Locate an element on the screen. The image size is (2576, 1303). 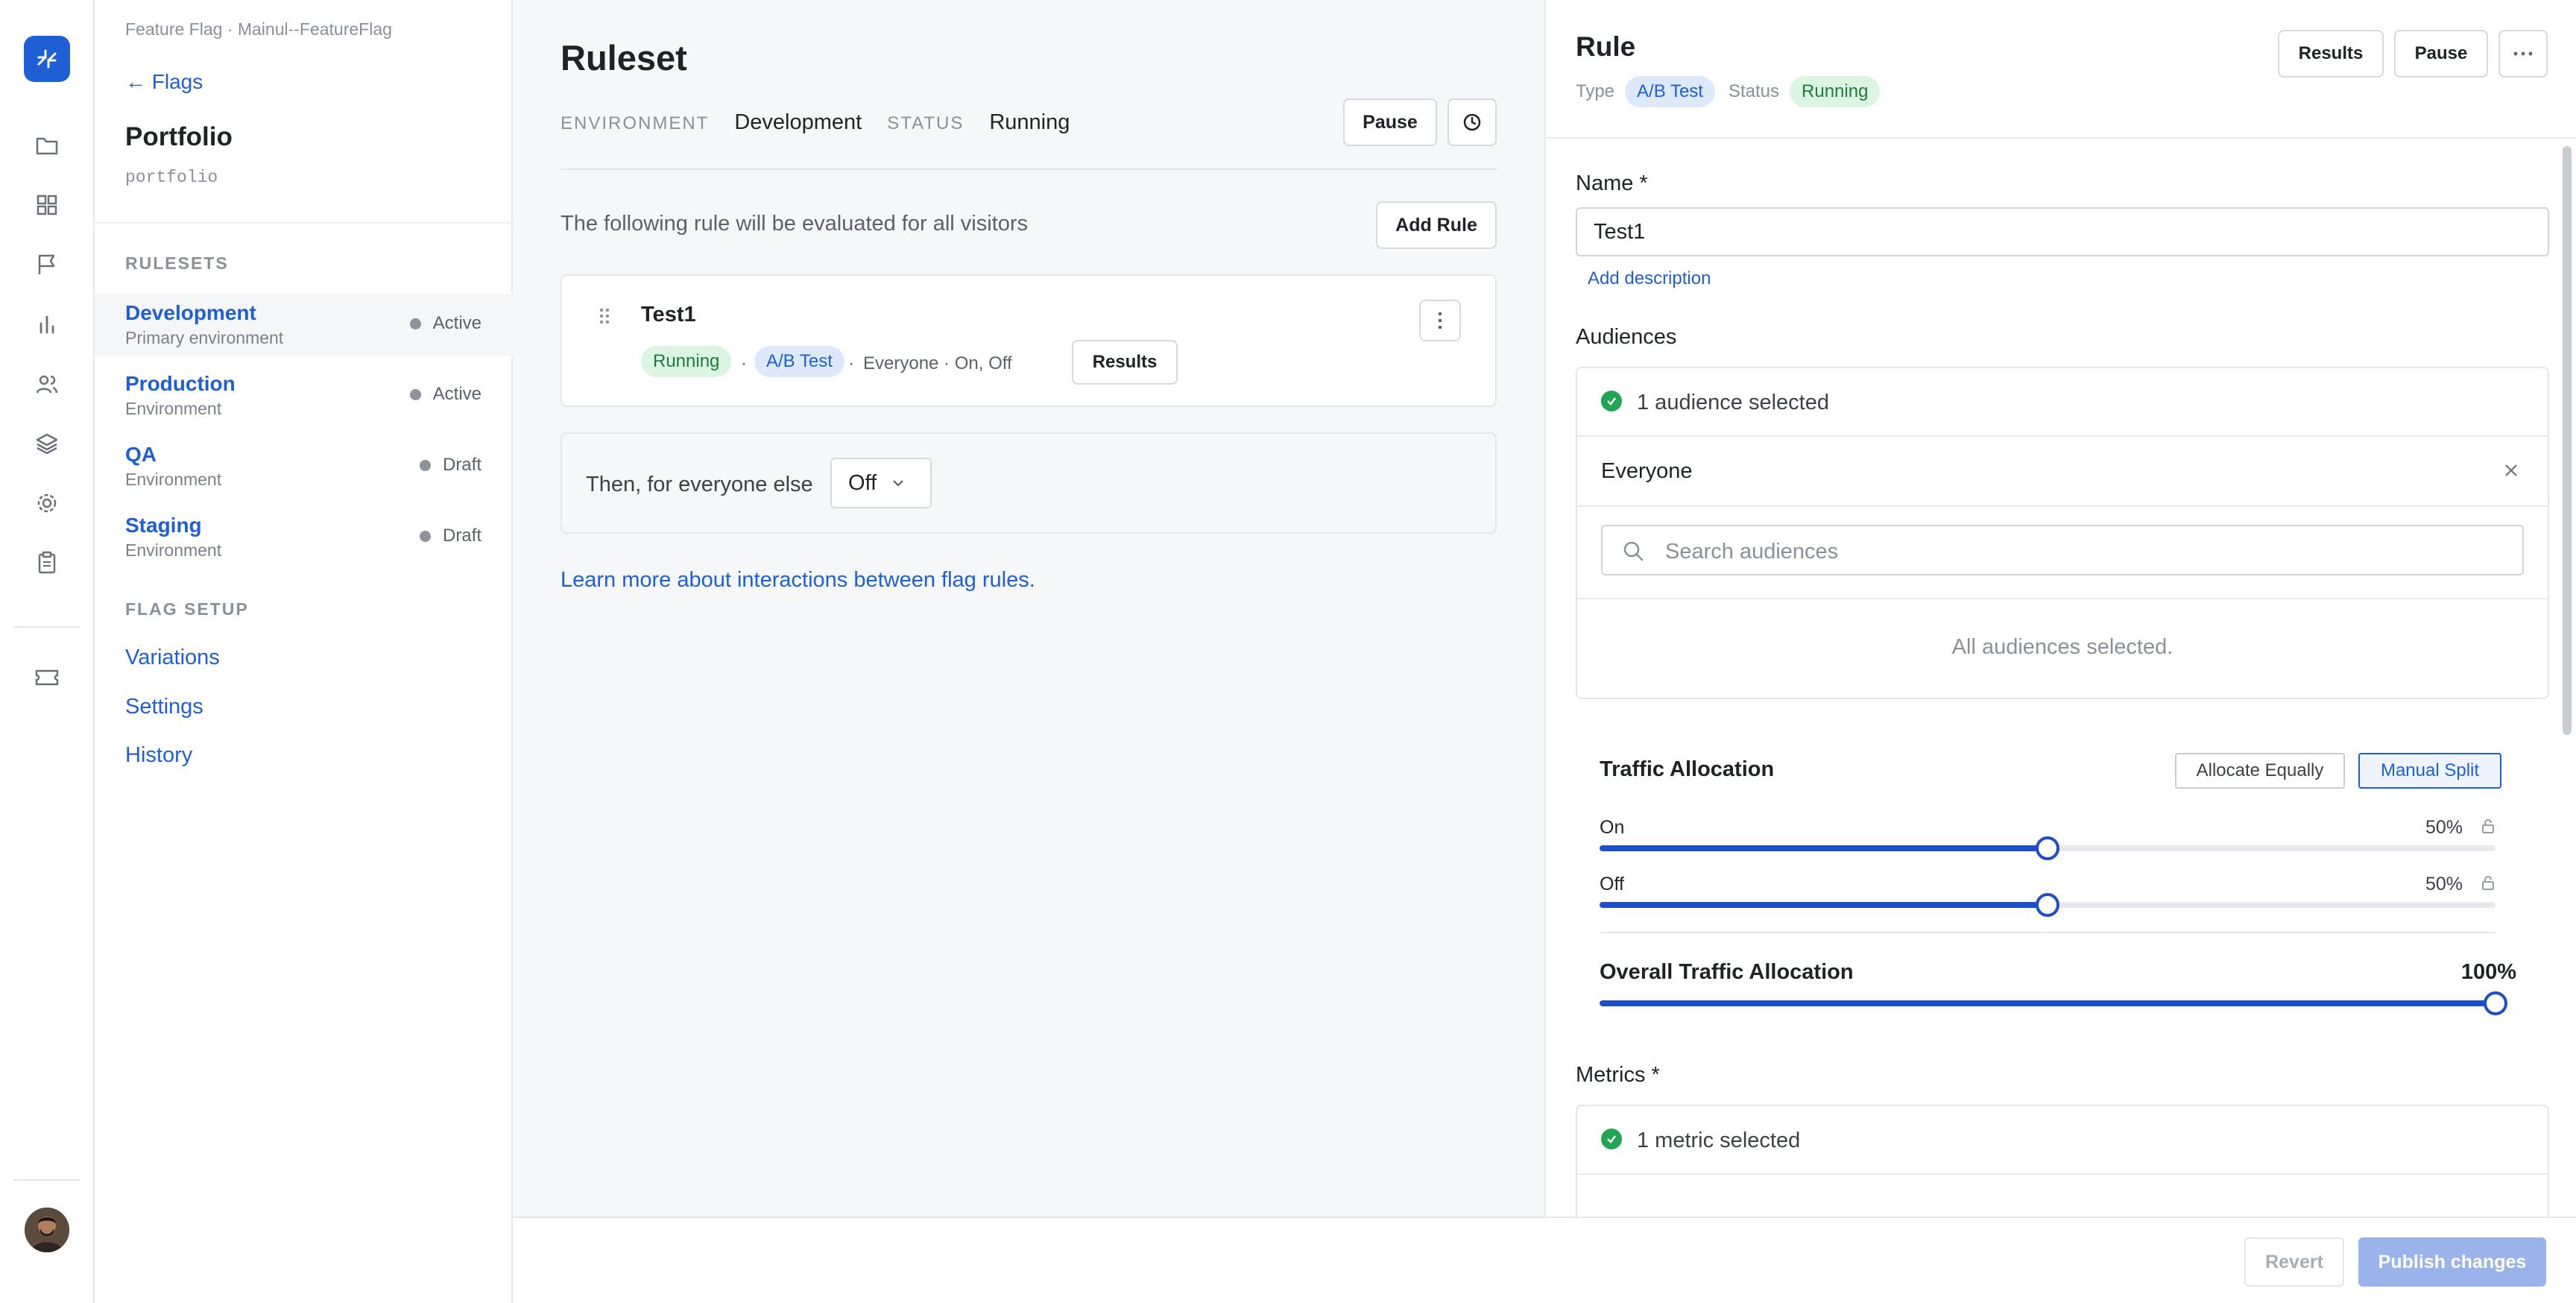
ruleset-item-production: Production Environment Active is located at coordinates (304, 396).